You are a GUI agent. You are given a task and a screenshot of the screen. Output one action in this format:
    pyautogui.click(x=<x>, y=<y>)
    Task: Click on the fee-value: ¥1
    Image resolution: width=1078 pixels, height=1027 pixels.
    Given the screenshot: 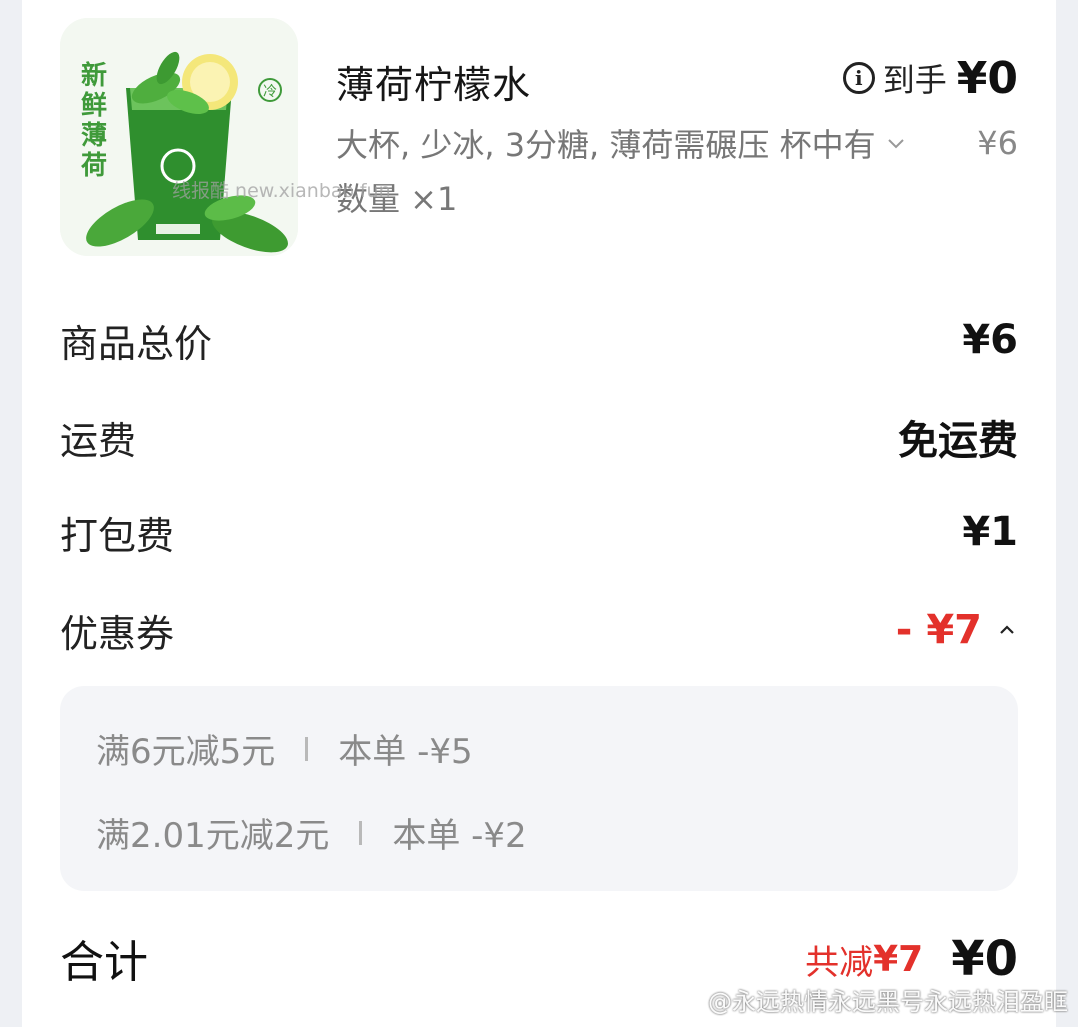 What is the action you would take?
    pyautogui.click(x=990, y=532)
    